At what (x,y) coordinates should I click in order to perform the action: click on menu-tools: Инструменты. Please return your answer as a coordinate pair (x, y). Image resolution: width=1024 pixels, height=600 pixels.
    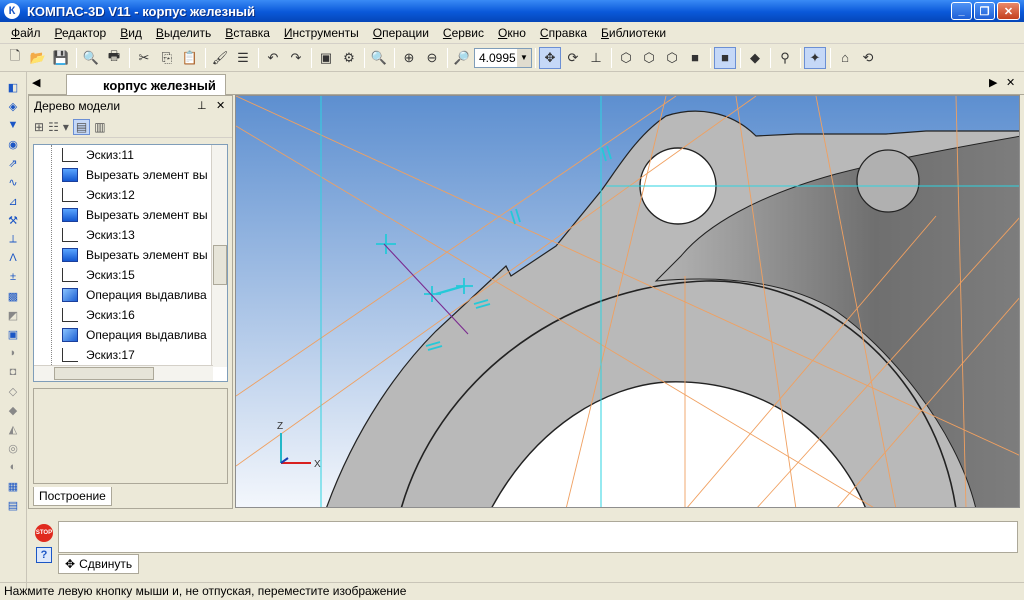
    Looking at the image, I should click on (321, 33).